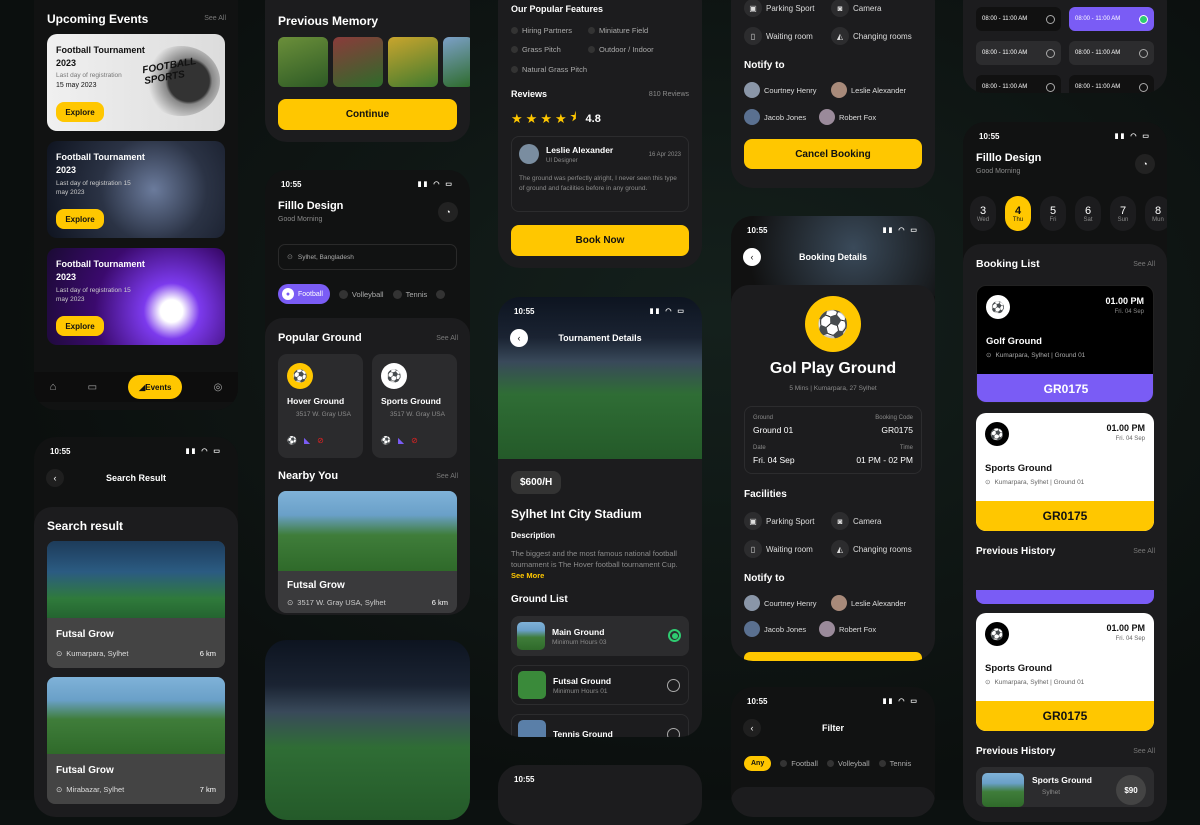 The height and width of the screenshot is (825, 1200). Describe the element at coordinates (1051, 792) in the screenshot. I see `history-location: Sylhet` at that location.